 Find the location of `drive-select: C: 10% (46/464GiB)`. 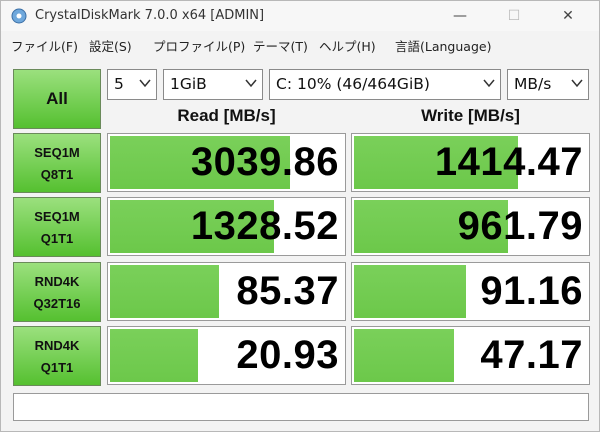

drive-select: C: 10% (46/464GiB) is located at coordinates (385, 84).